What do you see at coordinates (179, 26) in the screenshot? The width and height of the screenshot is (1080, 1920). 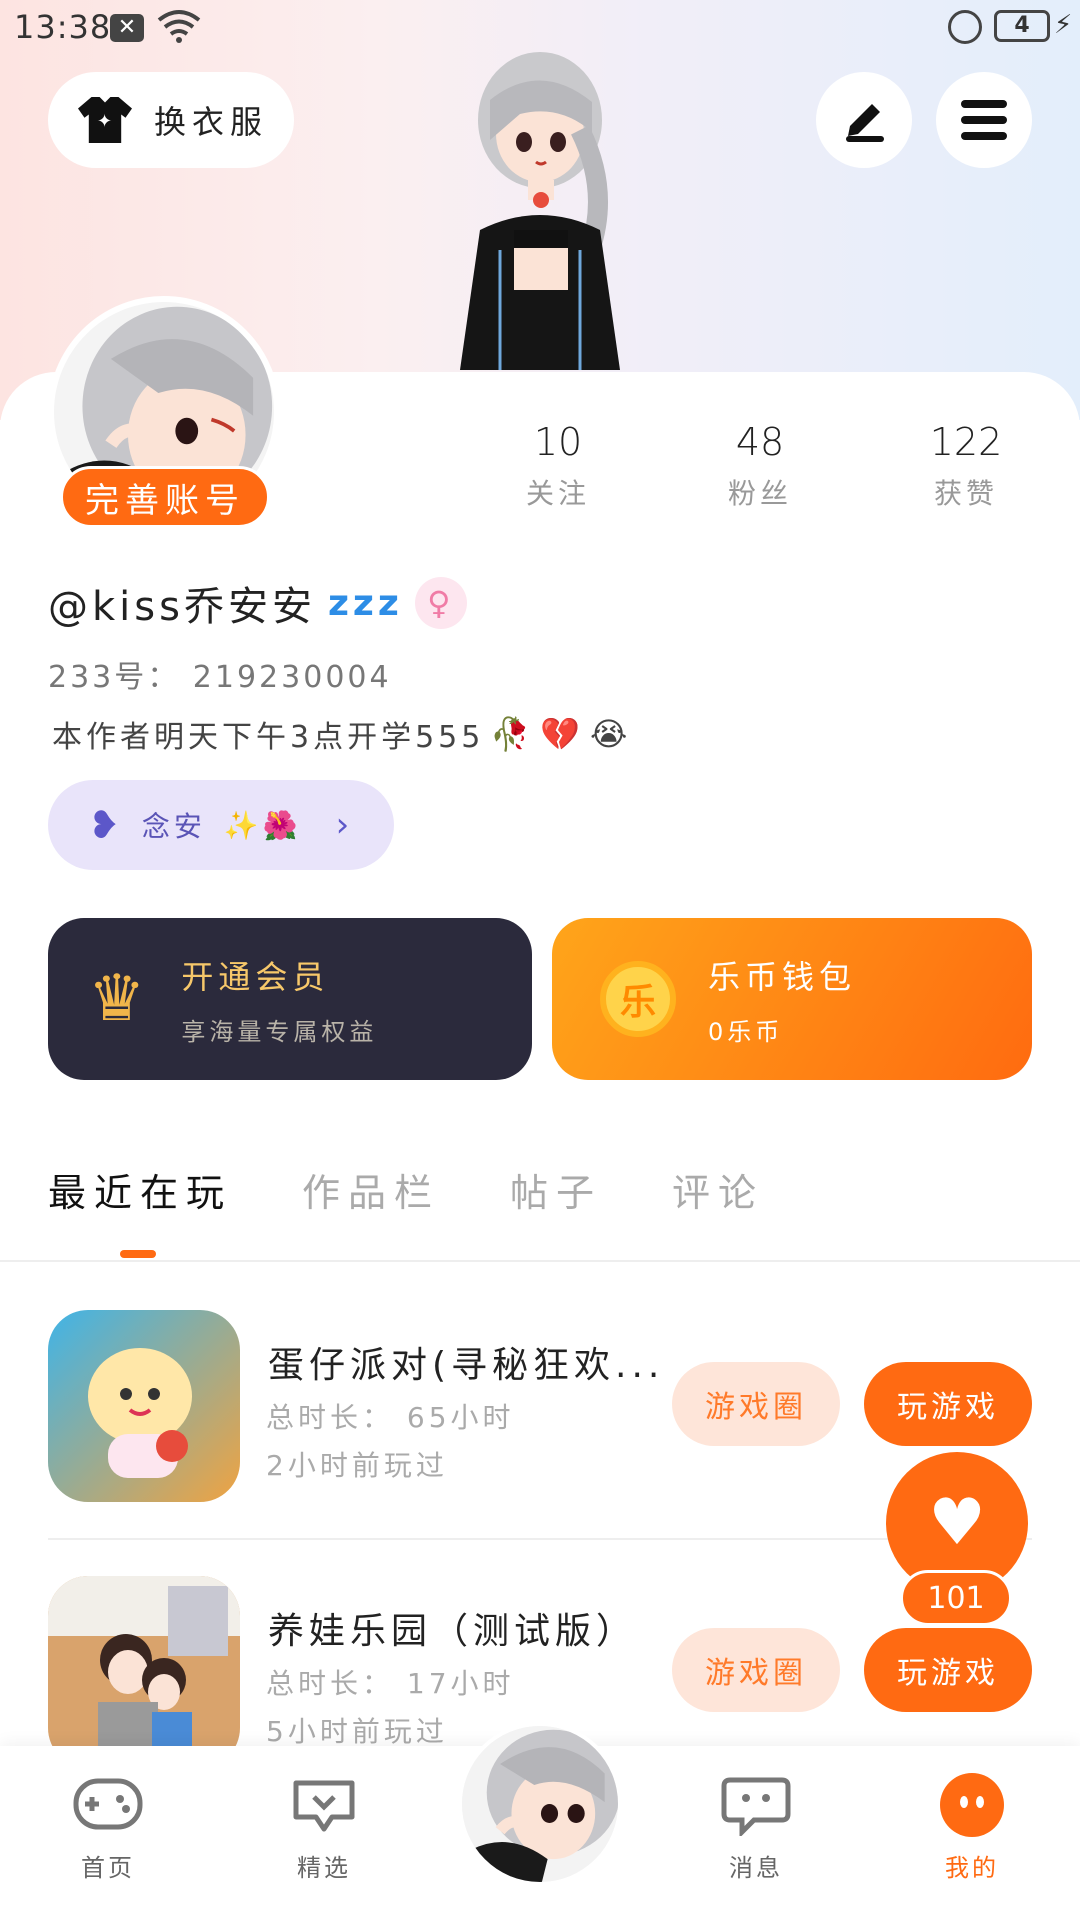 I see `wifi-icon` at bounding box center [179, 26].